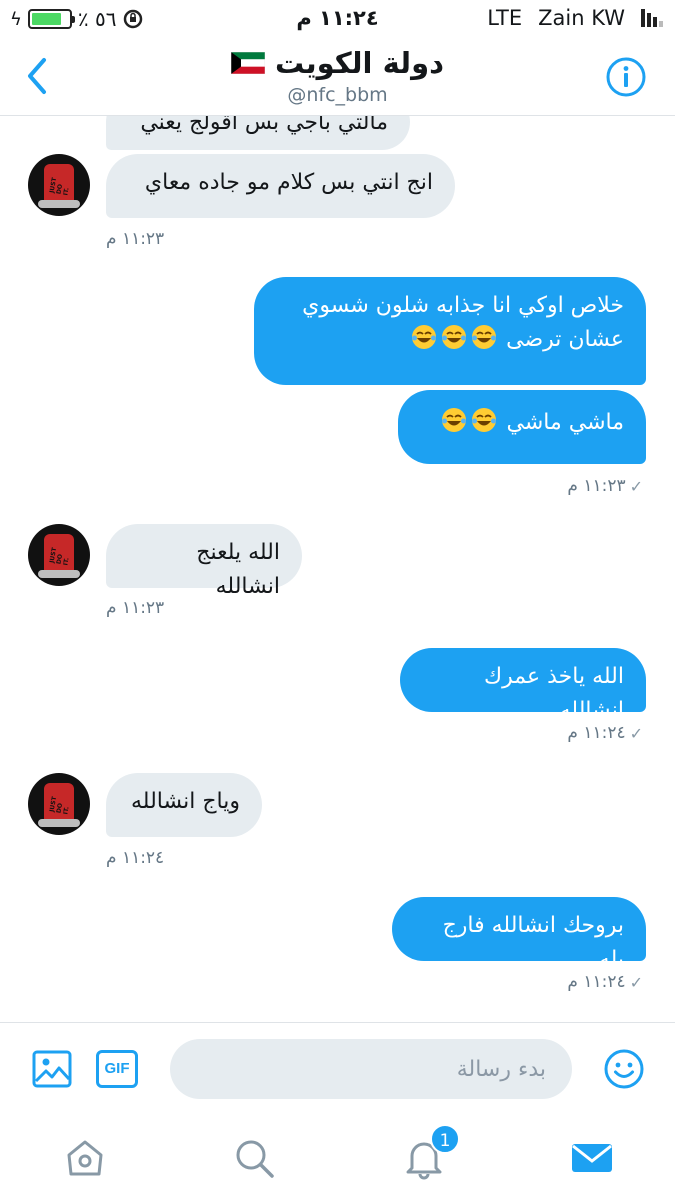 This screenshot has width=675, height=1200. What do you see at coordinates (135, 858) in the screenshot?
I see `message-timestamp: ١١:٢٤ م` at bounding box center [135, 858].